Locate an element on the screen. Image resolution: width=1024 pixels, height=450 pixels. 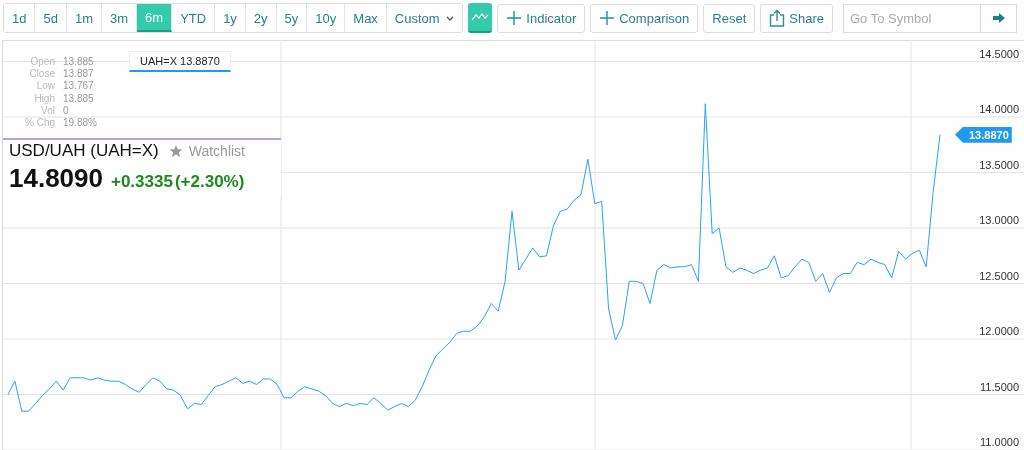
crosshair-label: UAH=X 13.8870 is located at coordinates (180, 61).